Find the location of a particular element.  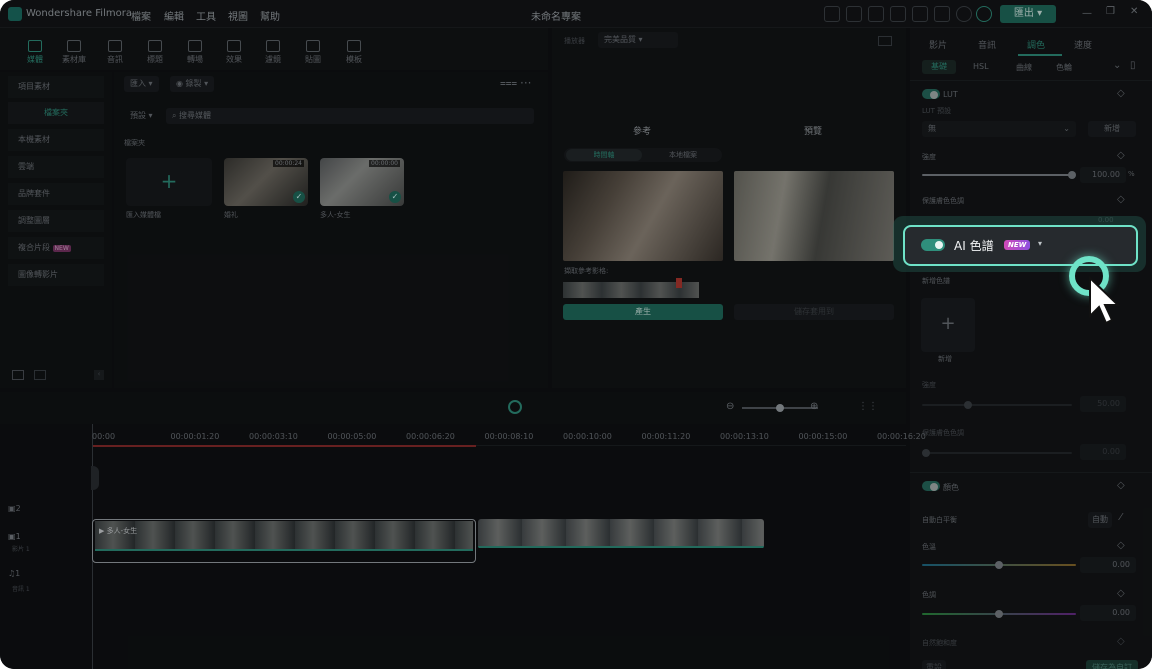

tab-audio: 音訊 is located at coordinates (987, 44).